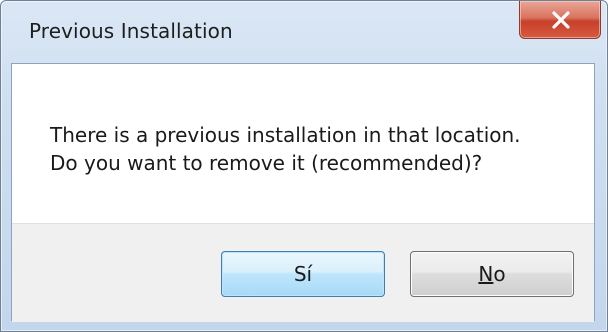  Describe the element at coordinates (499, 274) in the screenshot. I see `no-button-label: o` at that location.